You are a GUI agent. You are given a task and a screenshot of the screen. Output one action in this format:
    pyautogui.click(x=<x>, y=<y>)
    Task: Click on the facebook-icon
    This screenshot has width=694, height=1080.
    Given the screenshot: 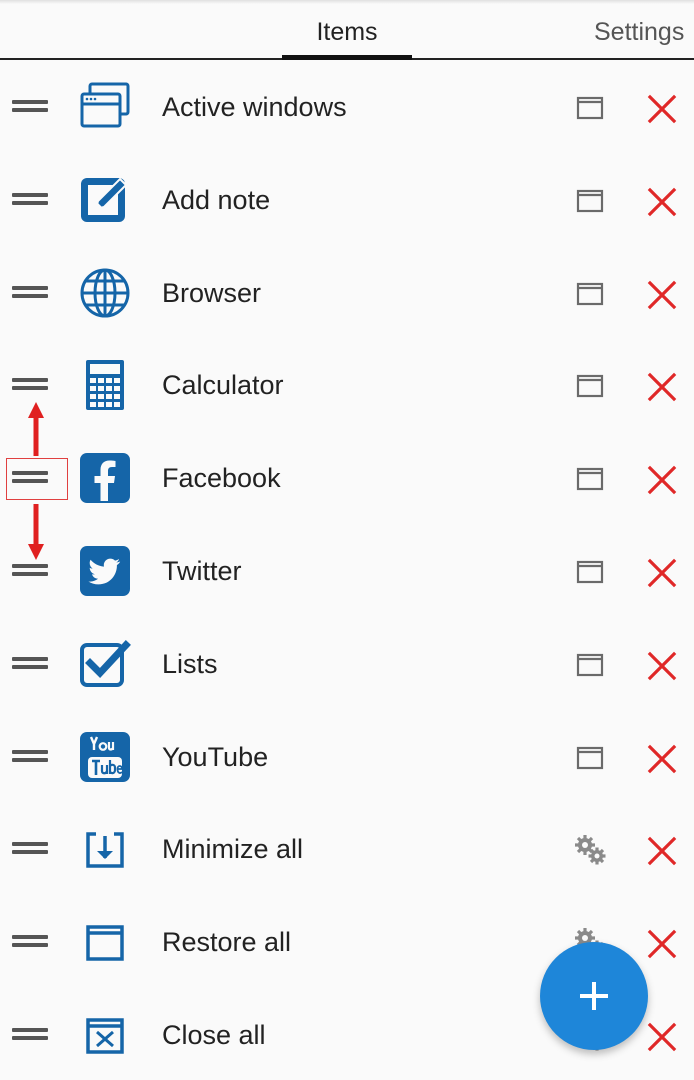 What is the action you would take?
    pyautogui.click(x=105, y=478)
    